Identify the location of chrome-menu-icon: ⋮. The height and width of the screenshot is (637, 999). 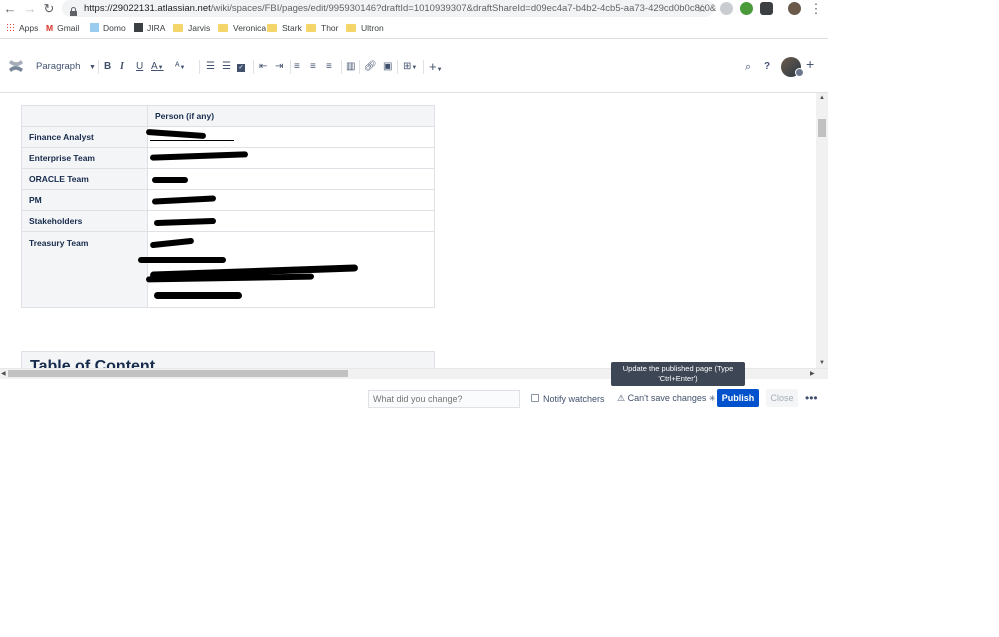
(816, 9).